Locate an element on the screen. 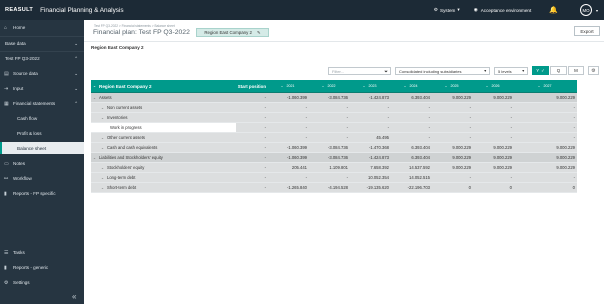 Image resolution: width=604 pixels, height=304 pixels. filter-icon: ⏷ is located at coordinates (386, 71).